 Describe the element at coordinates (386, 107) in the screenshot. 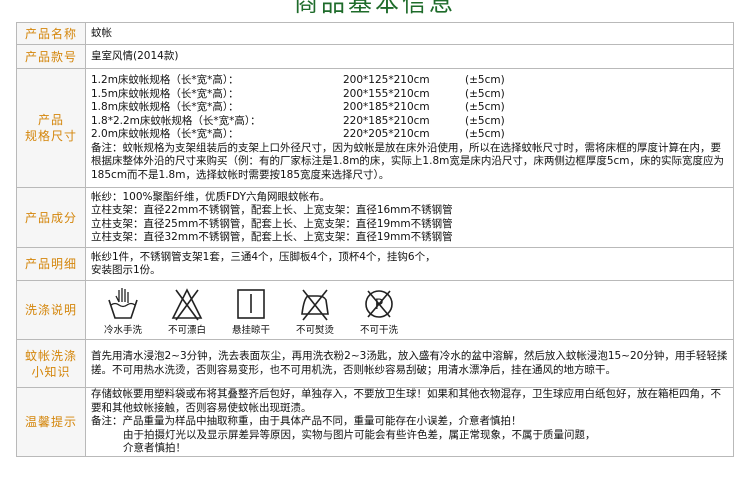

I see `spec-size: 200*185*210cm` at that location.